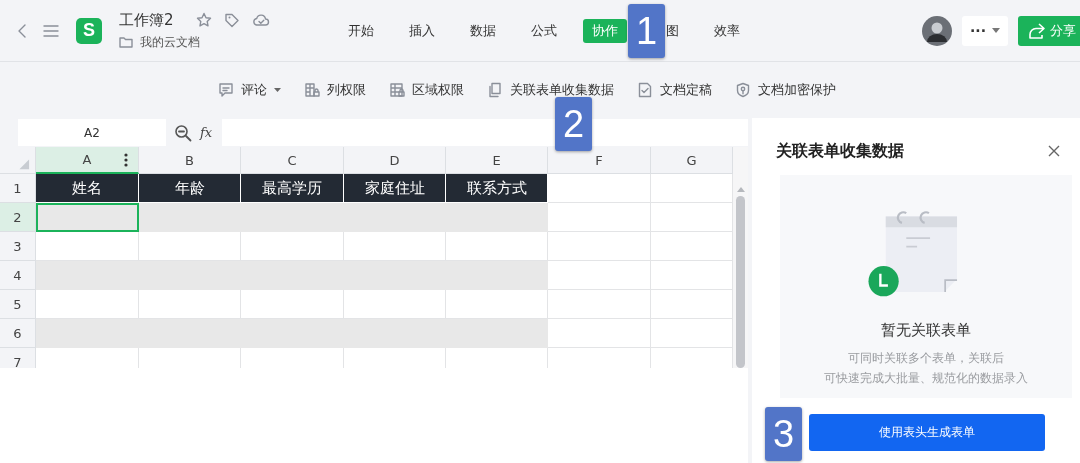 This screenshot has width=1080, height=463. What do you see at coordinates (206, 132) in the screenshot?
I see `function-button: fx` at bounding box center [206, 132].